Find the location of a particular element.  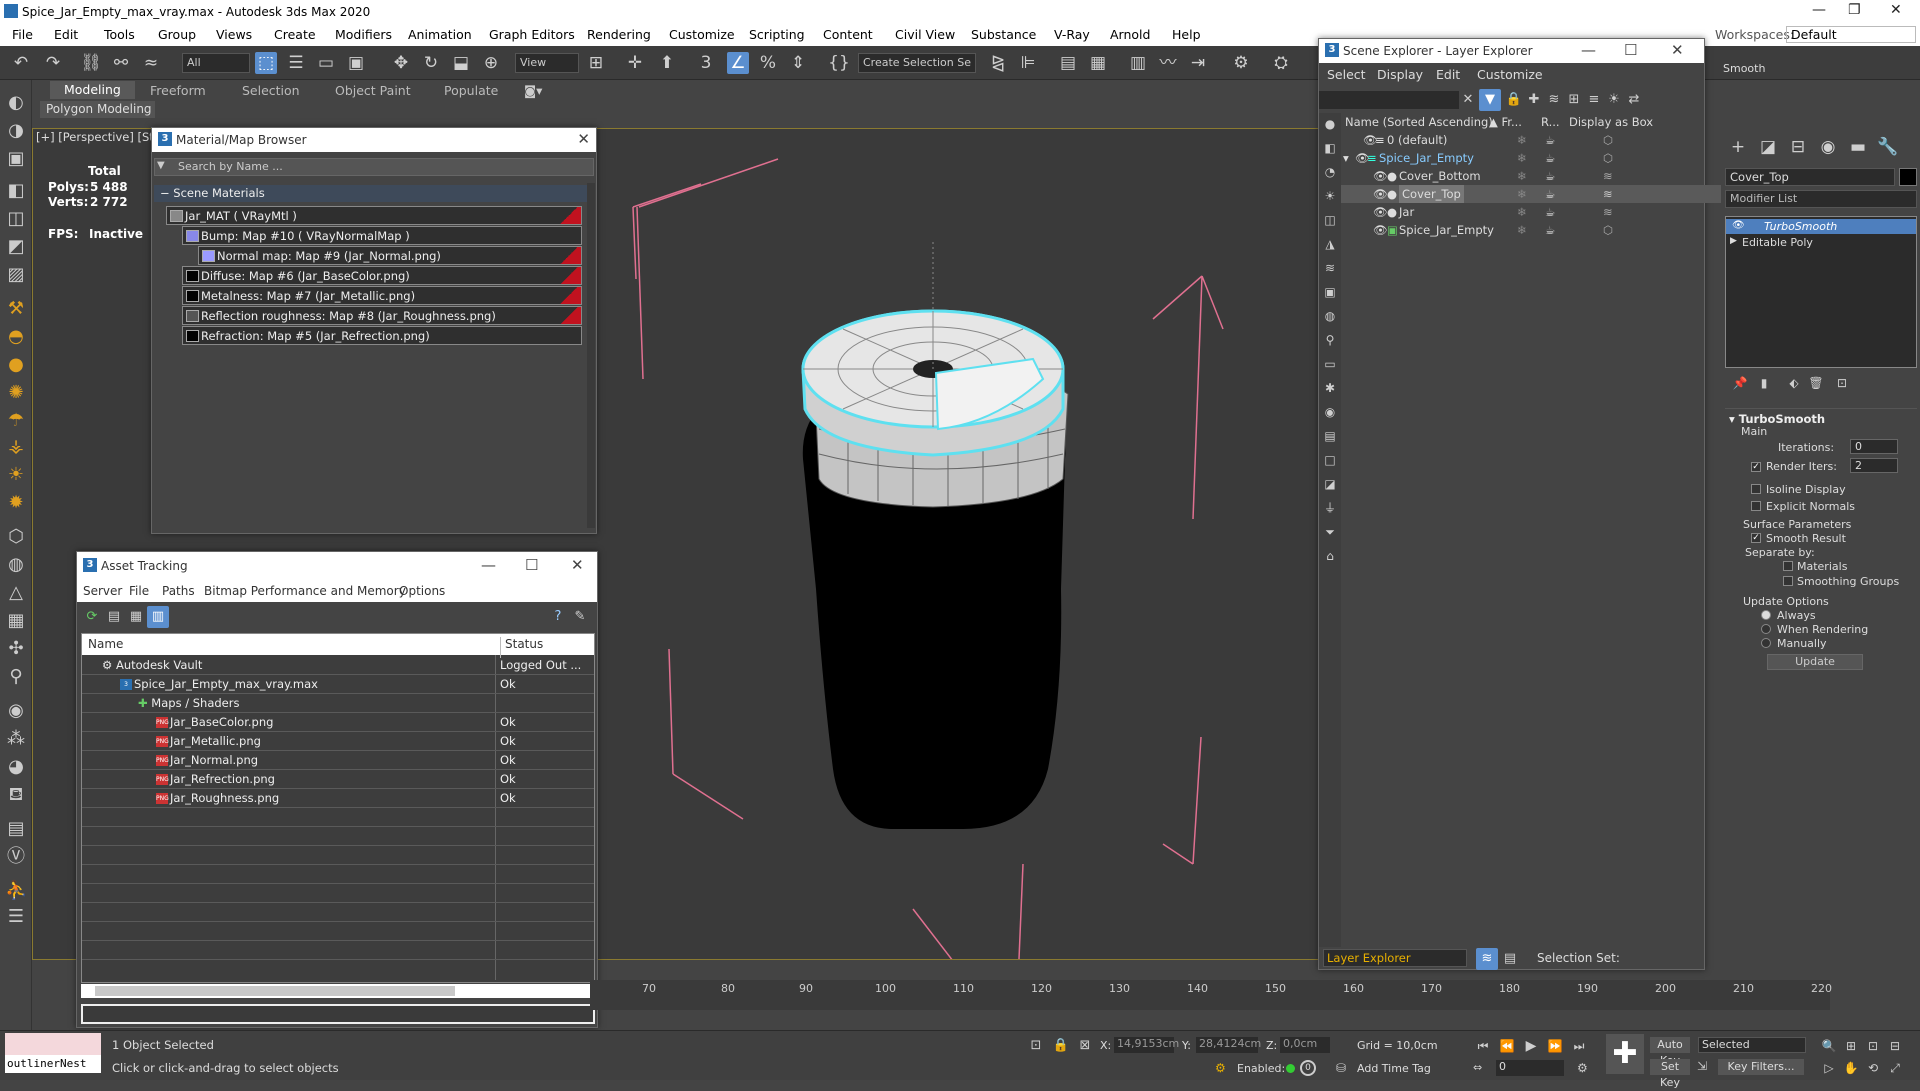

lock-icon: 🔒 is located at coordinates (1514, 100).